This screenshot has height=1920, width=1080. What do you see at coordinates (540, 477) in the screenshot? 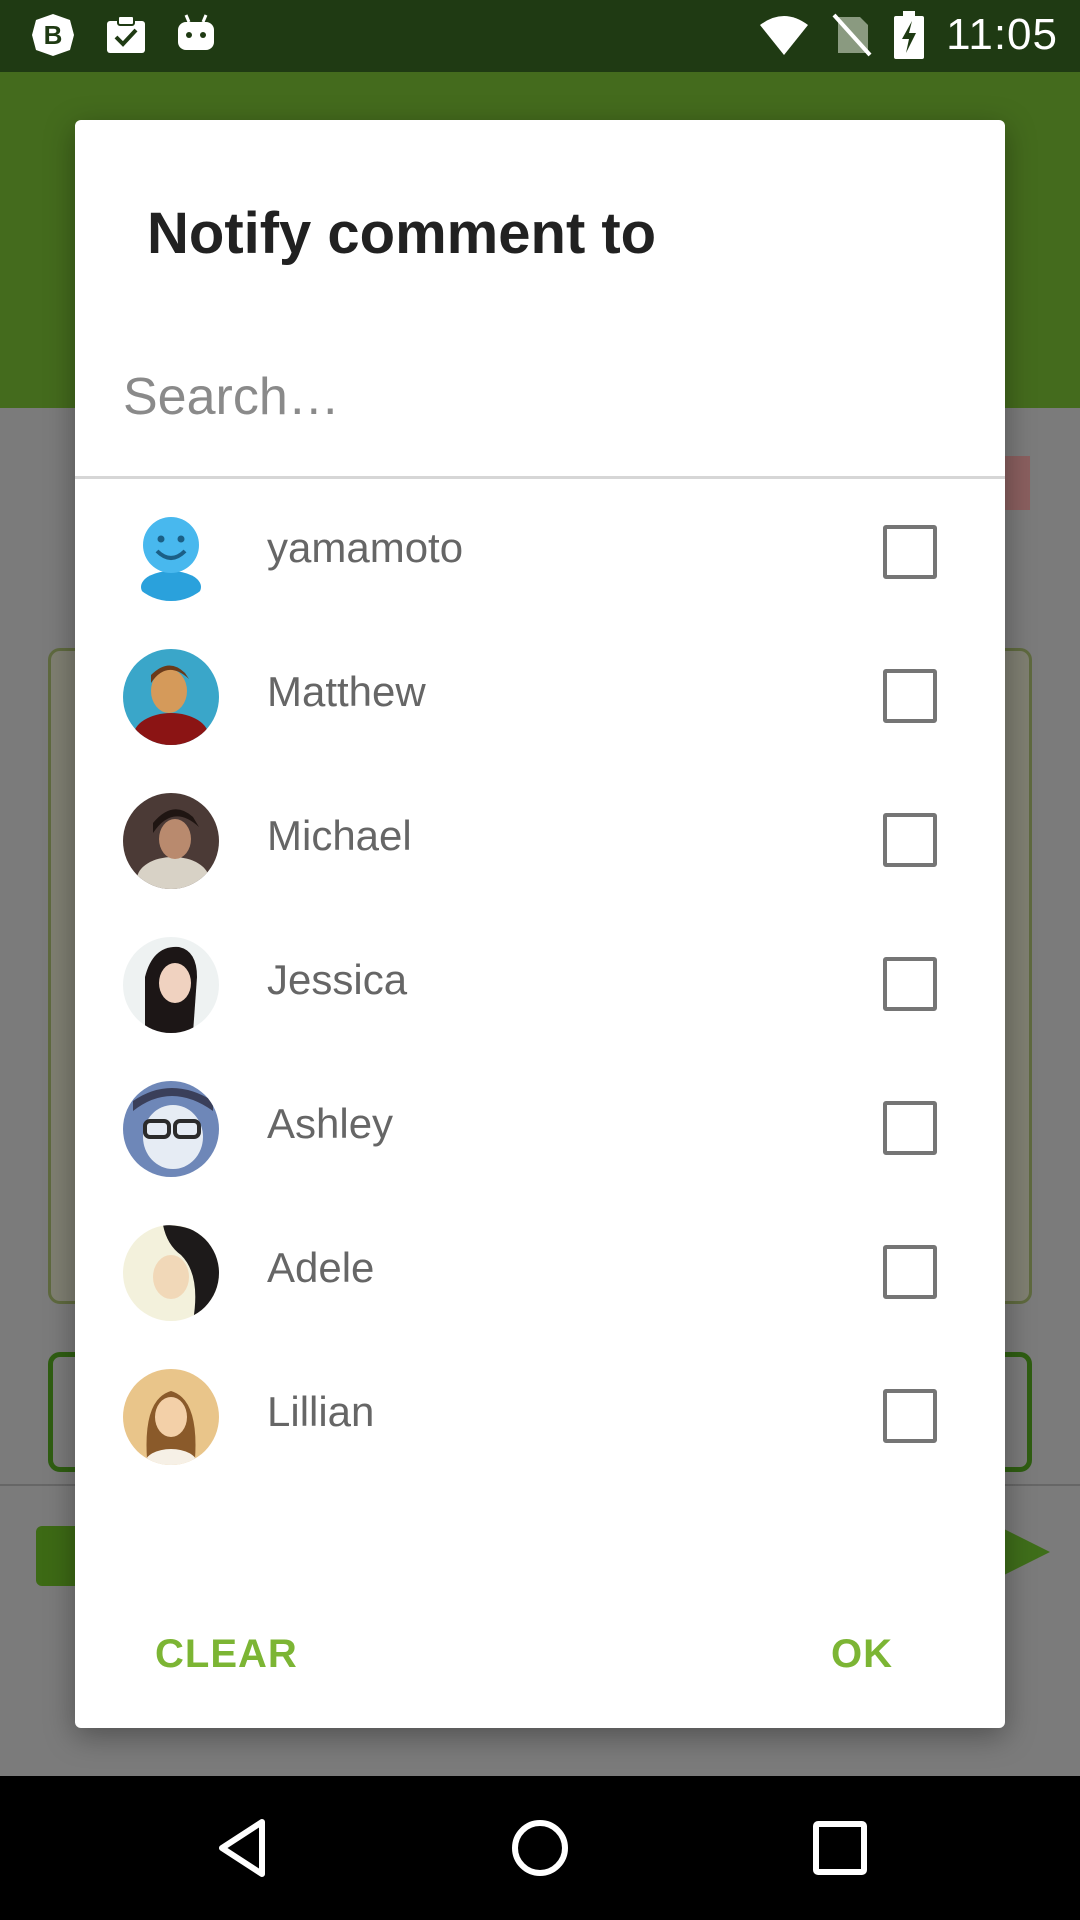
I see `search-divider` at bounding box center [540, 477].